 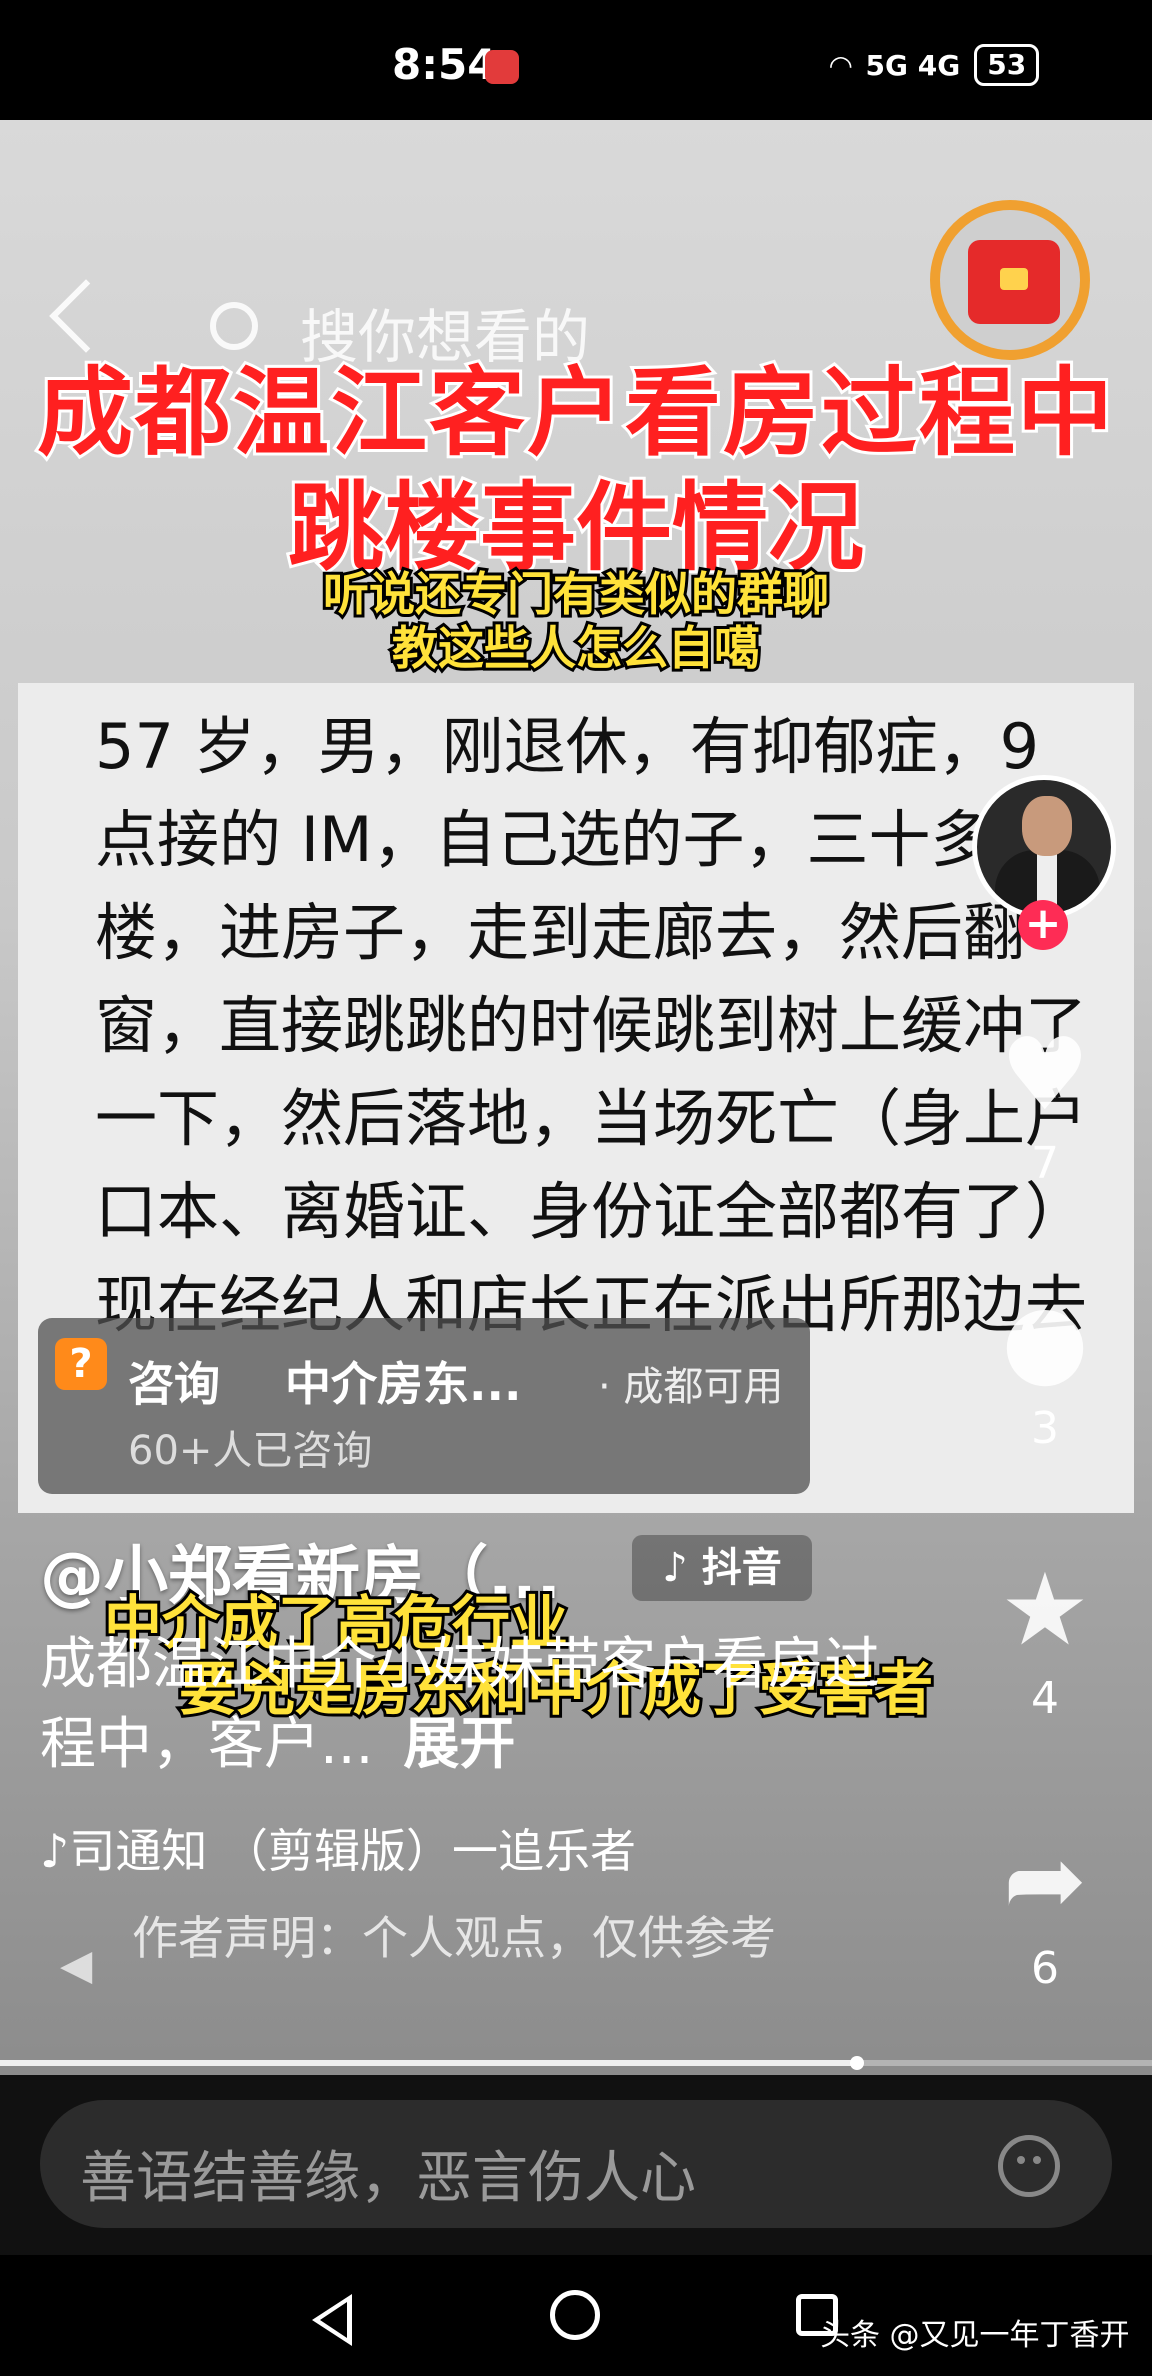 I want to click on video-progress-fill, so click(x=426, y=2063).